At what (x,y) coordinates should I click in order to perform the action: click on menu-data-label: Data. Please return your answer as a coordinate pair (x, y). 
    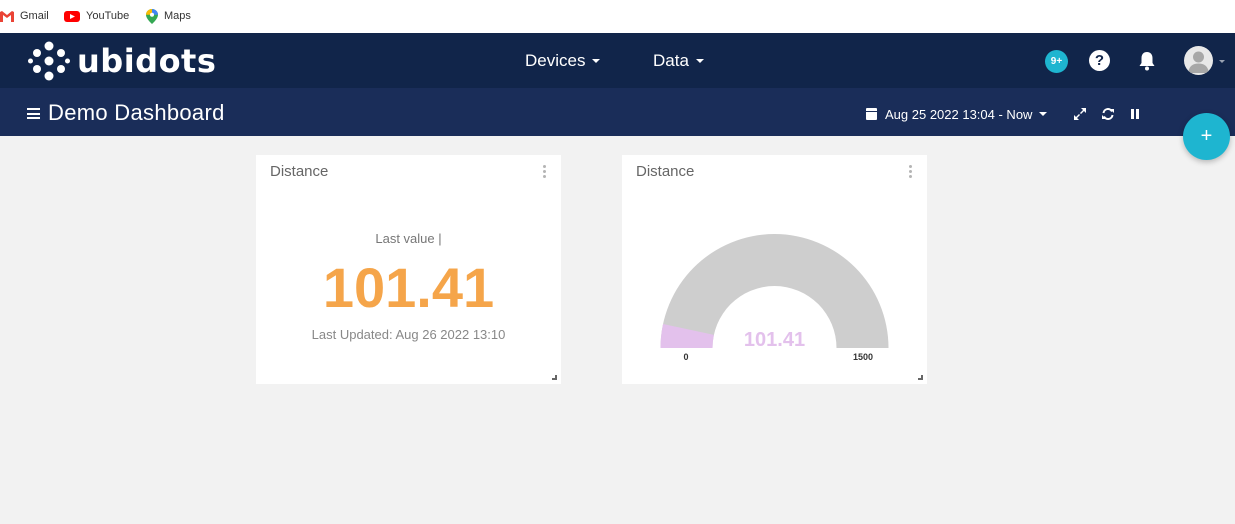
    Looking at the image, I should click on (671, 60).